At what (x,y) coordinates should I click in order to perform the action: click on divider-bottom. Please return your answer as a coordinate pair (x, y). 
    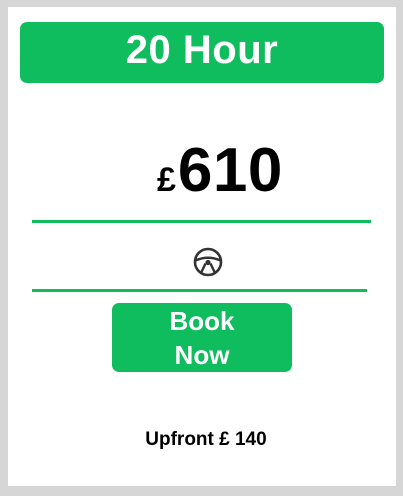
    Looking at the image, I should click on (199, 290).